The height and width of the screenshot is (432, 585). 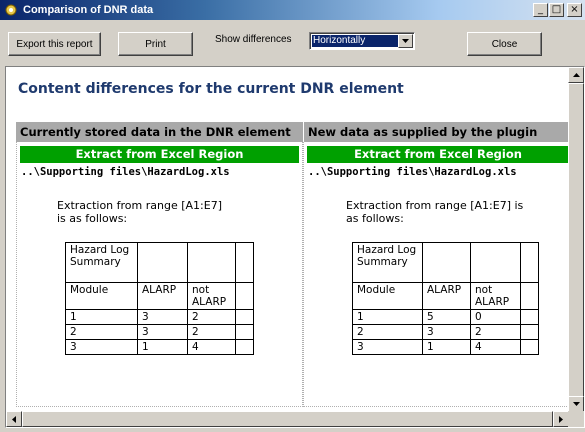 What do you see at coordinates (159, 132) in the screenshot?
I see `current-column-header: Currently stored data in the DNR element` at bounding box center [159, 132].